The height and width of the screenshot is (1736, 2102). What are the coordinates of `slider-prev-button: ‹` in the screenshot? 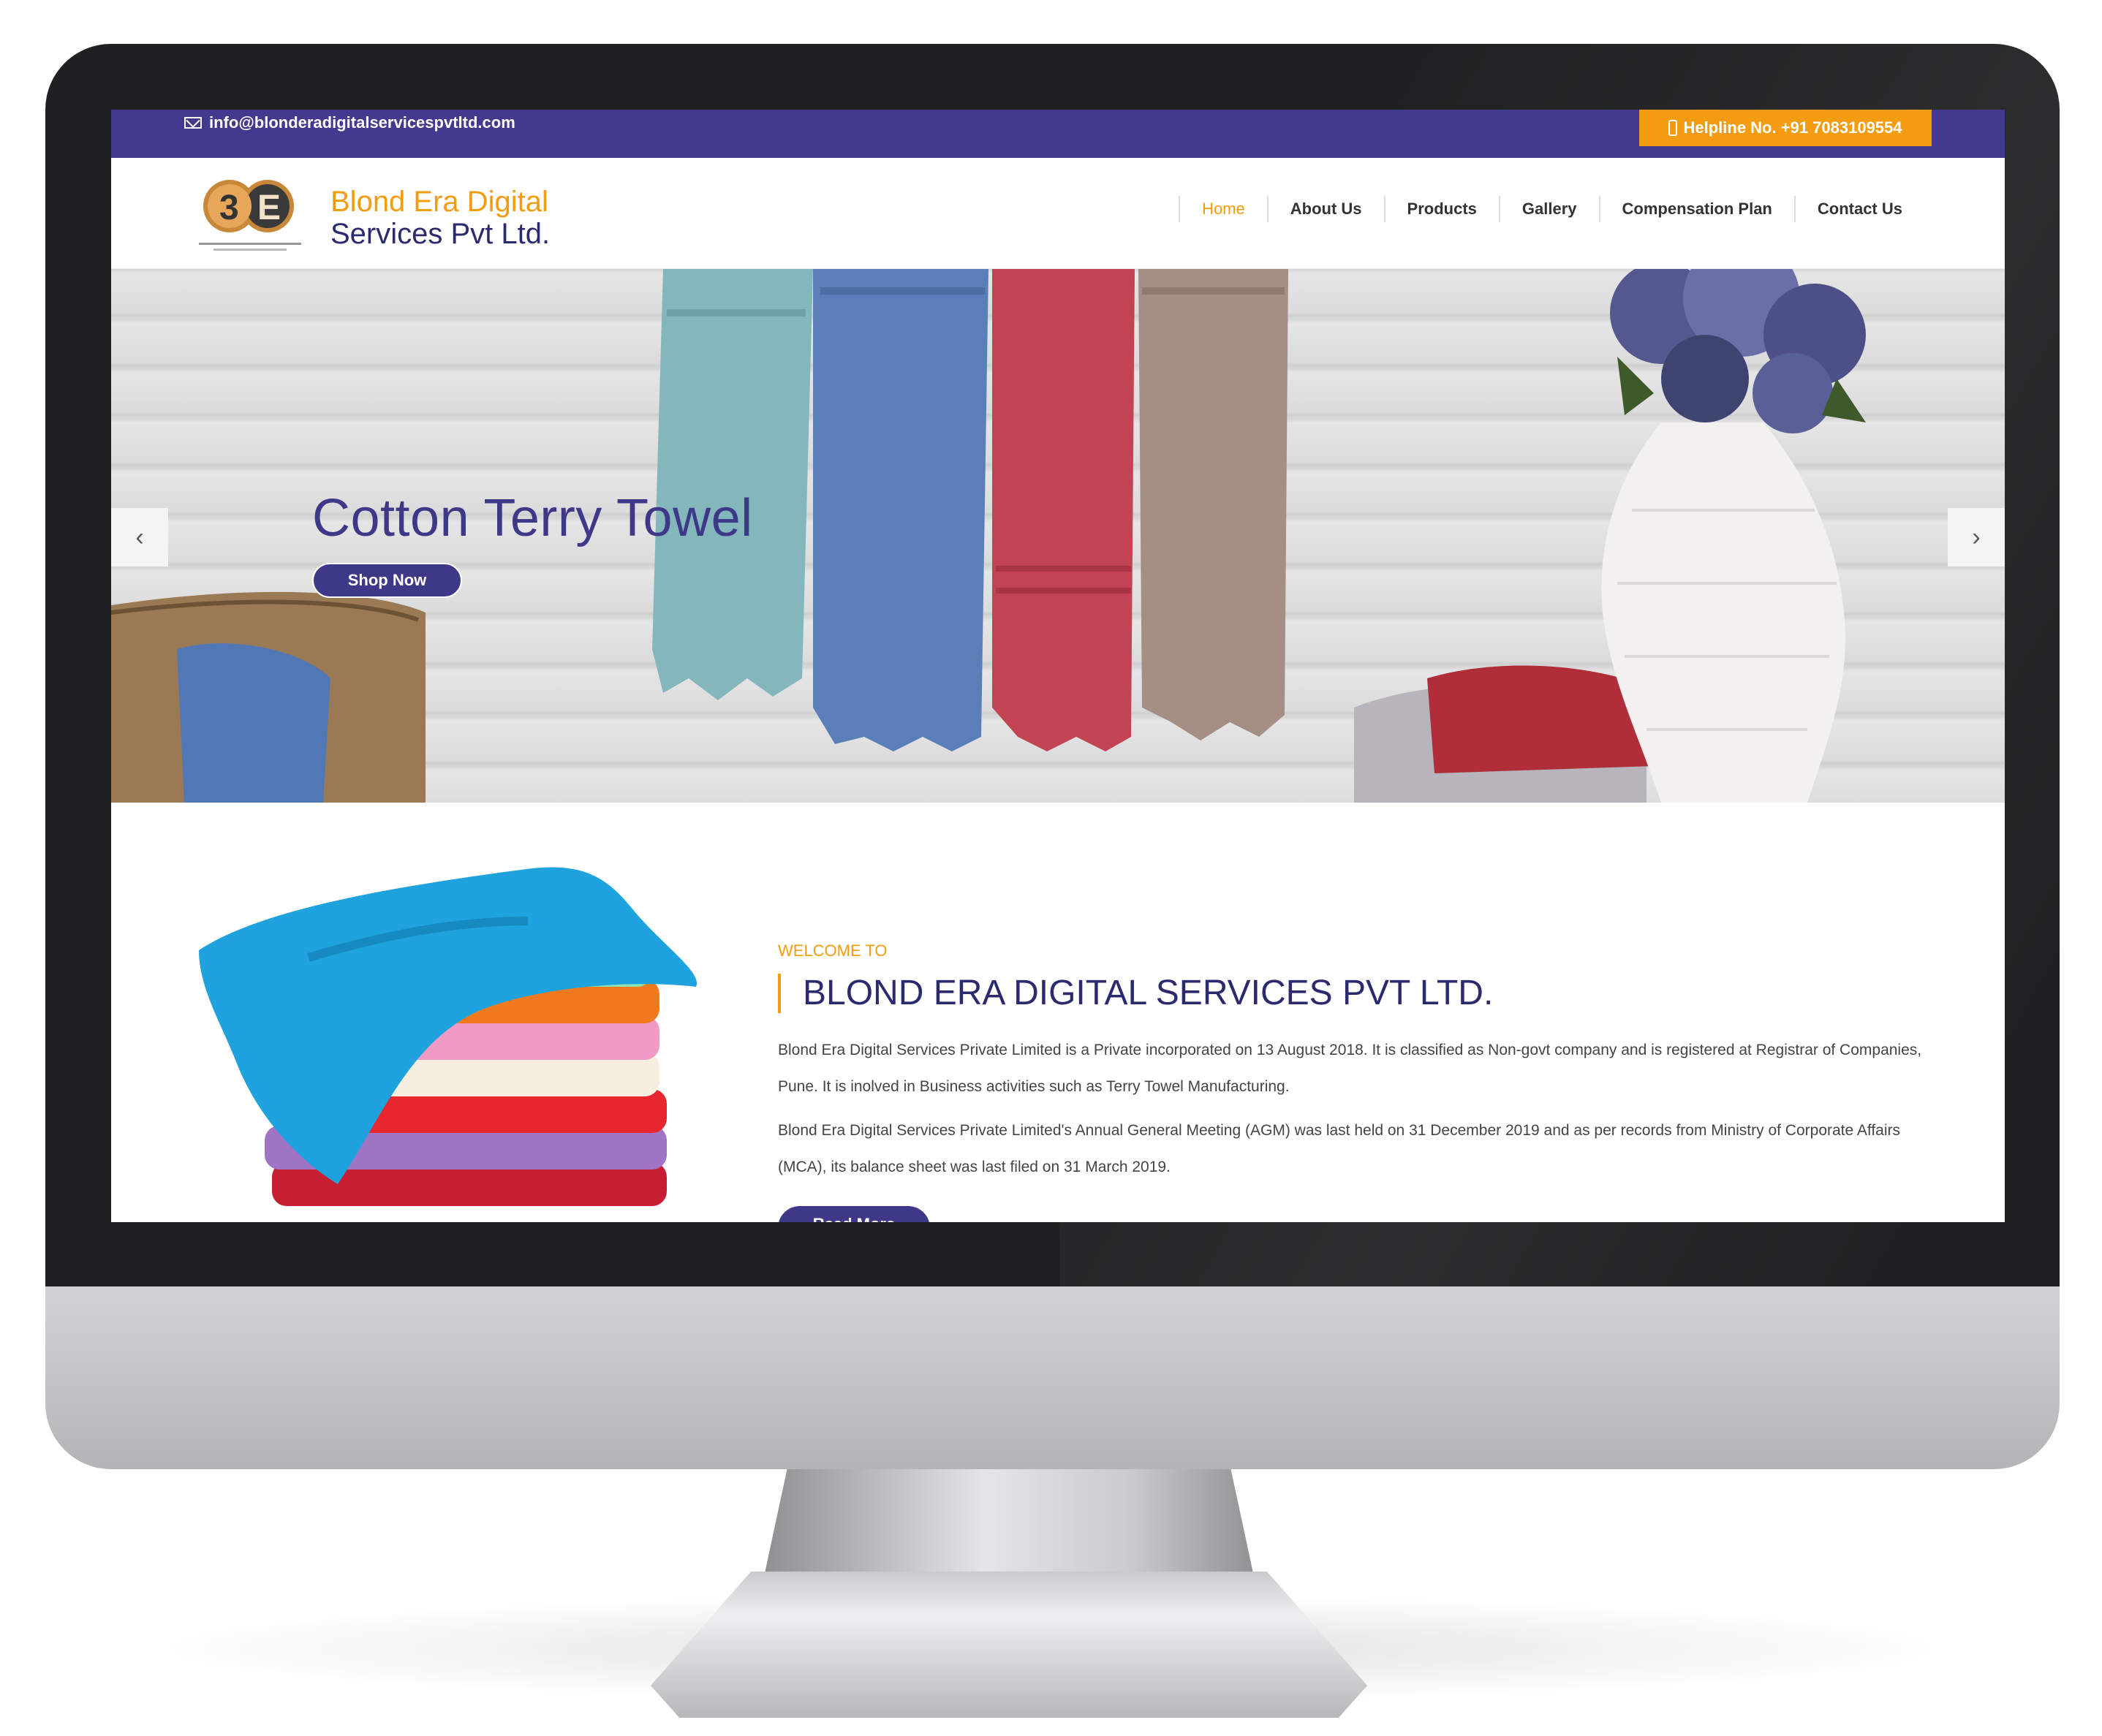 It's located at (139, 537).